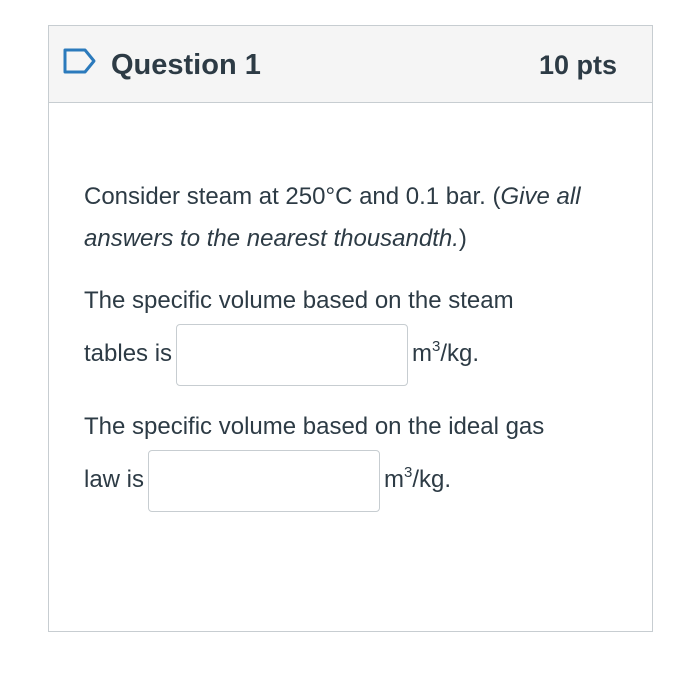 This screenshot has height=694, width=700. Describe the element at coordinates (299, 300) in the screenshot. I see `part-1-prompt: The specific volume based on the steam` at that location.